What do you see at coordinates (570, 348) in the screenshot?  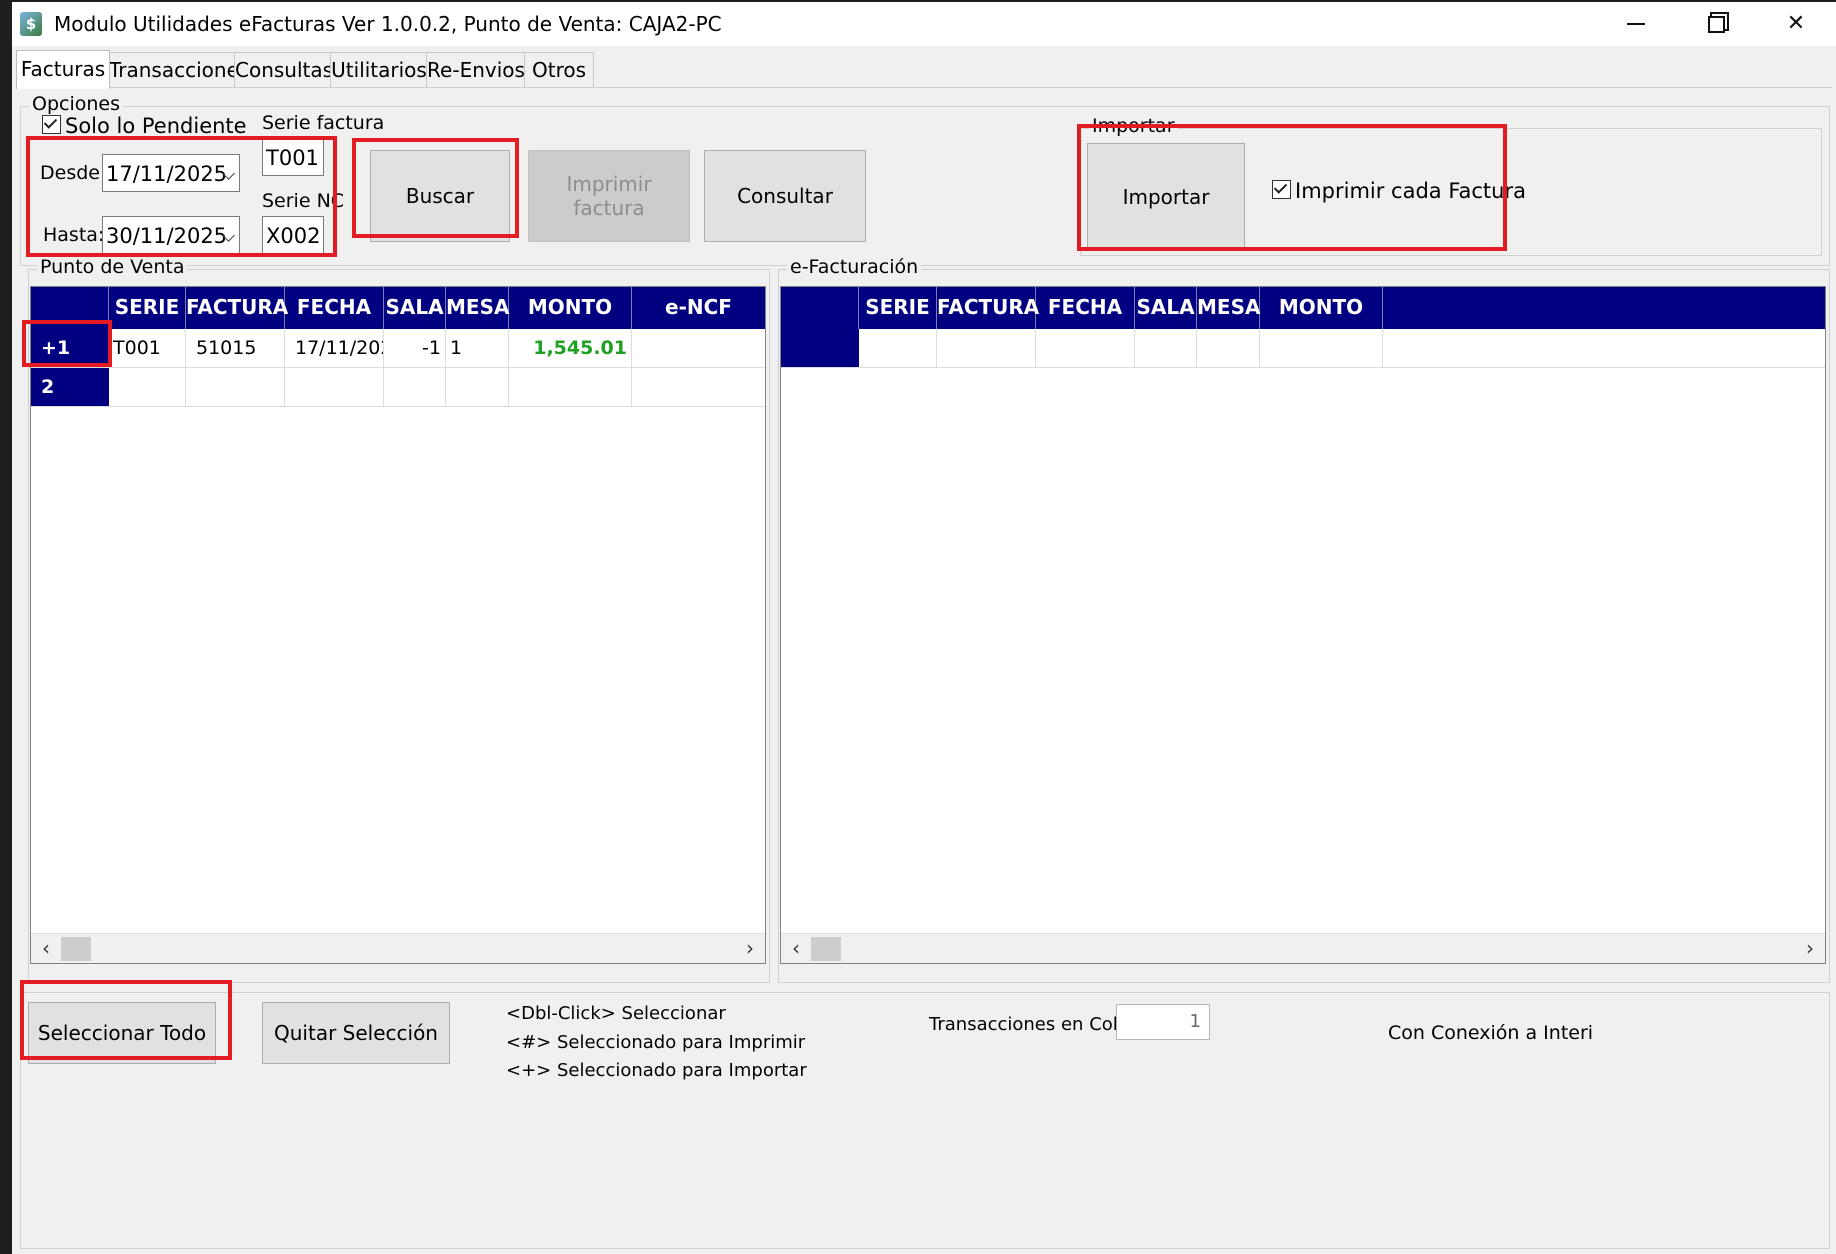 I see `cell-monto: 1,545.01` at bounding box center [570, 348].